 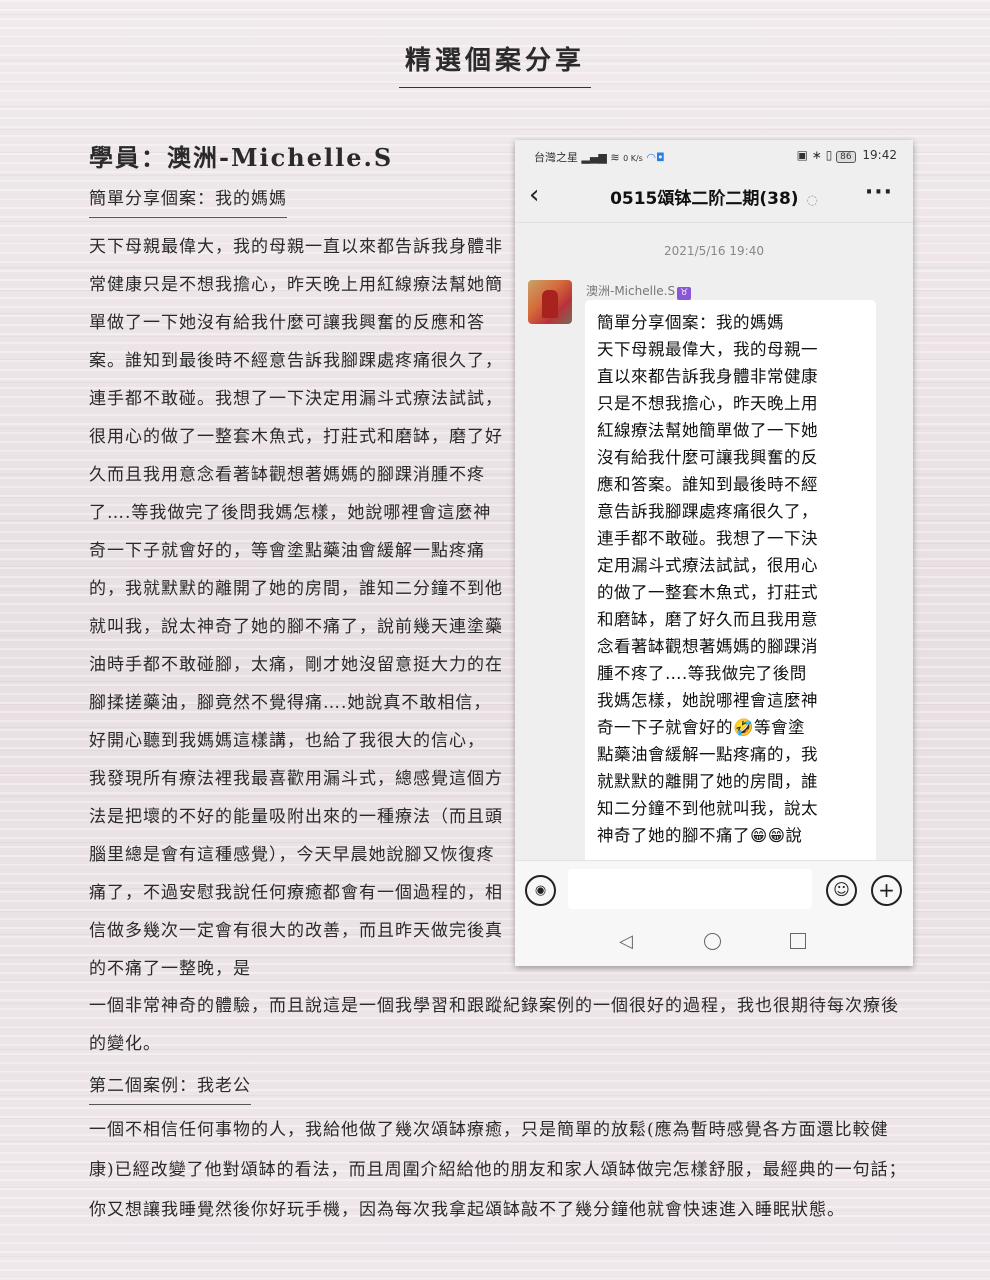 What do you see at coordinates (707, 430) in the screenshot?
I see `message-line: 紅線療法幫她簡單做了一下她` at bounding box center [707, 430].